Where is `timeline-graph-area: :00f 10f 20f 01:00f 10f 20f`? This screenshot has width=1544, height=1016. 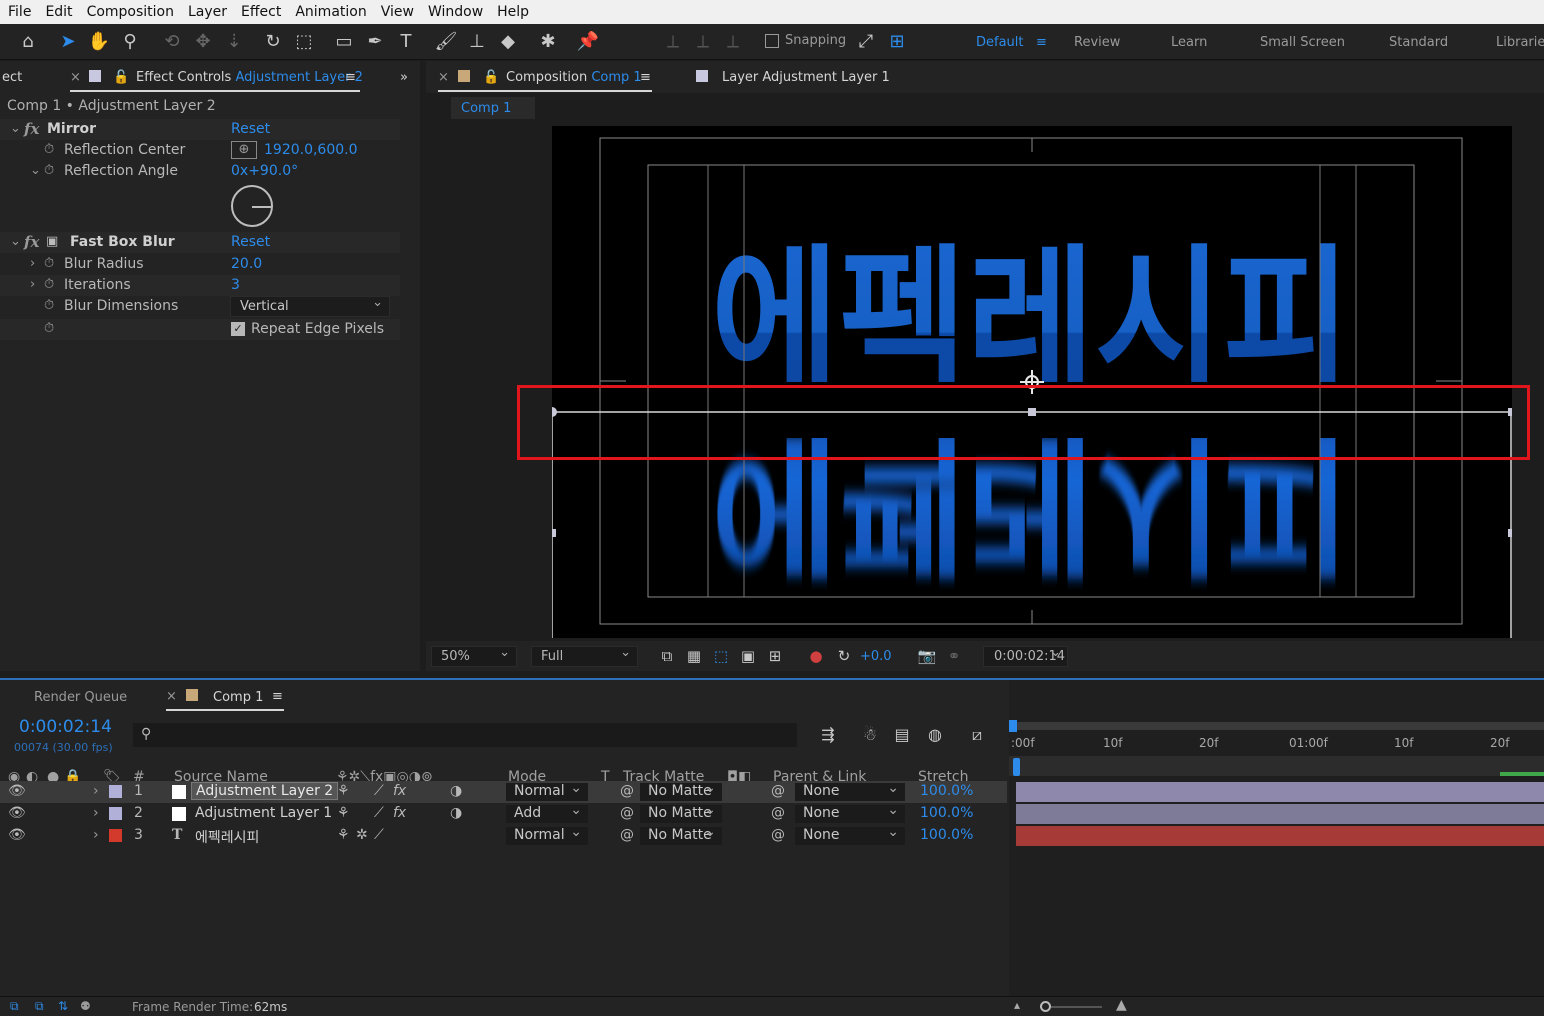 timeline-graph-area: :00f 10f 20f 01:00f 10f 20f is located at coordinates (1276, 848).